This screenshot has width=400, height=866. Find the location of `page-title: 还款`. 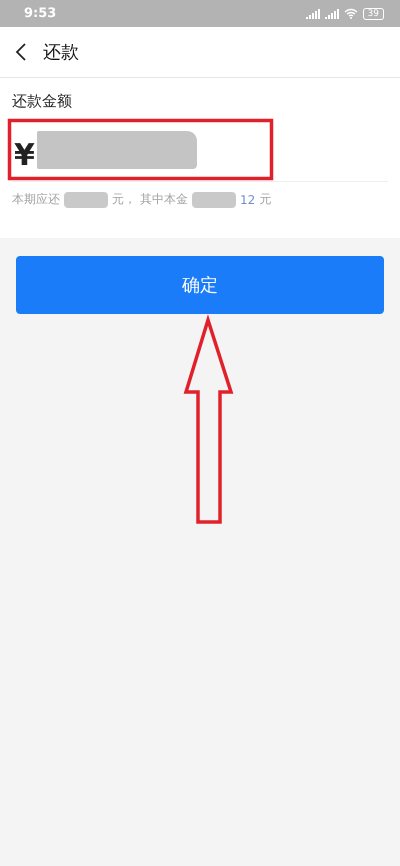

page-title: 还款 is located at coordinates (61, 52).